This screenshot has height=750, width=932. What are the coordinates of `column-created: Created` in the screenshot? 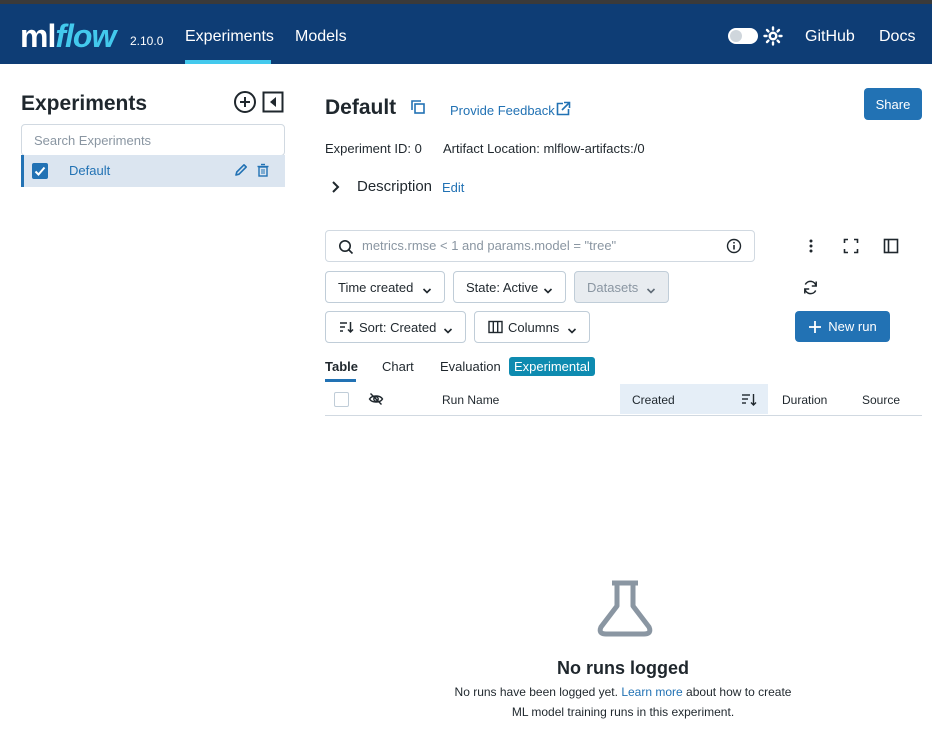 It's located at (653, 400).